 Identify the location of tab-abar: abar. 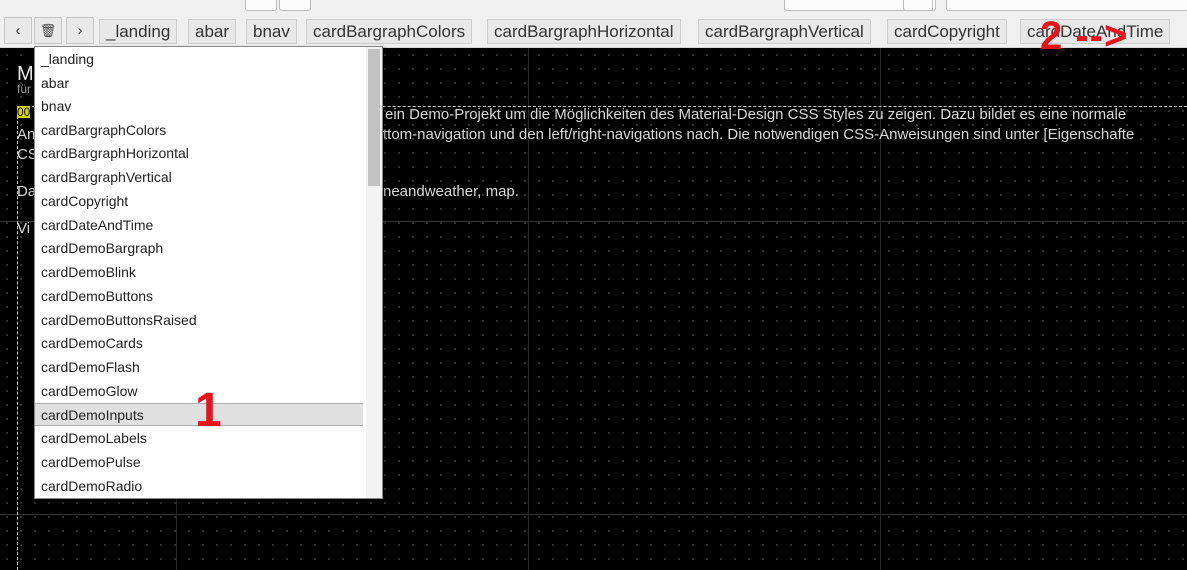
(212, 31).